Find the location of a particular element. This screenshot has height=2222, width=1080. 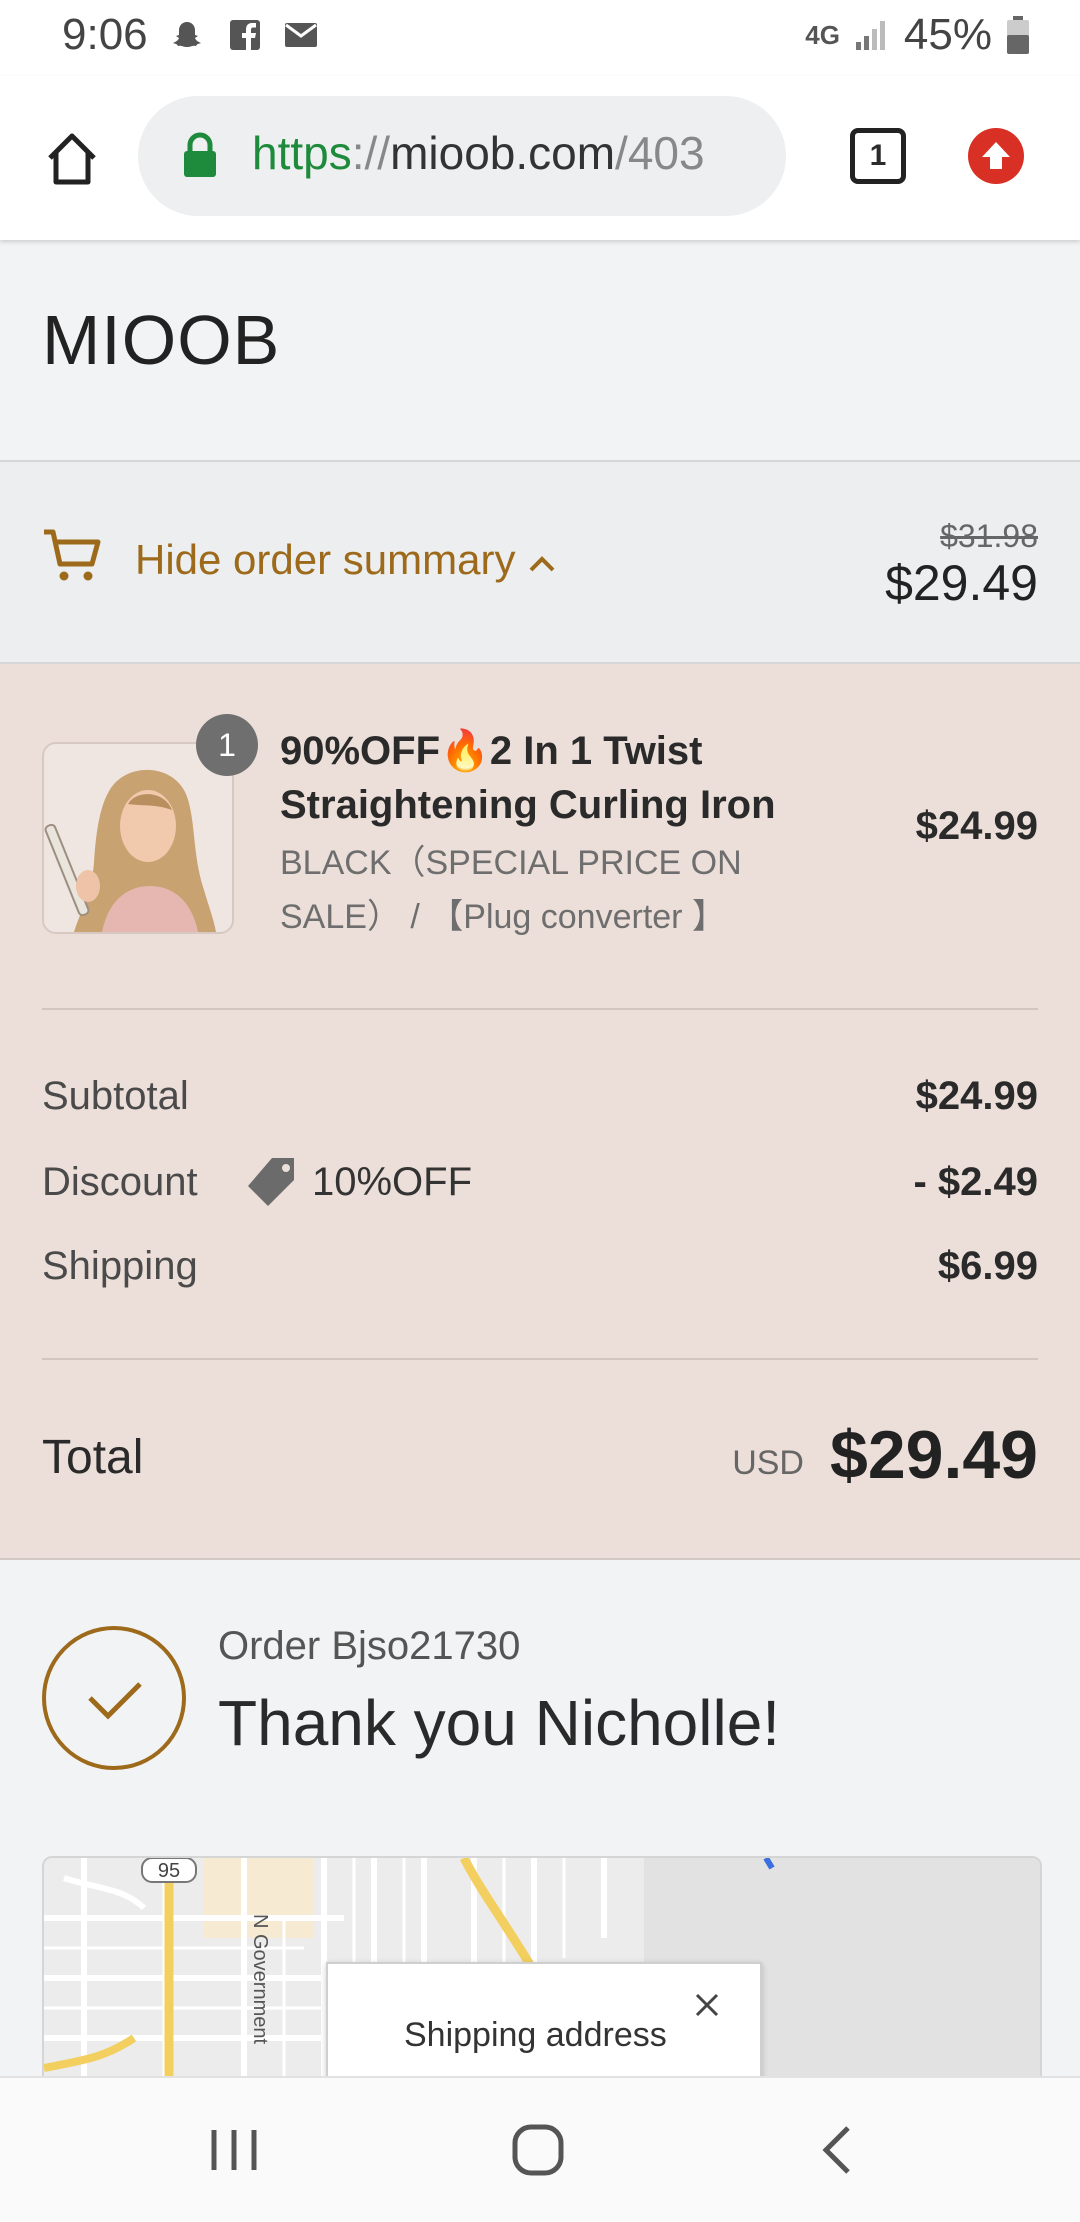

hide-summary-text: Hide order summary is located at coordinates (325, 559).